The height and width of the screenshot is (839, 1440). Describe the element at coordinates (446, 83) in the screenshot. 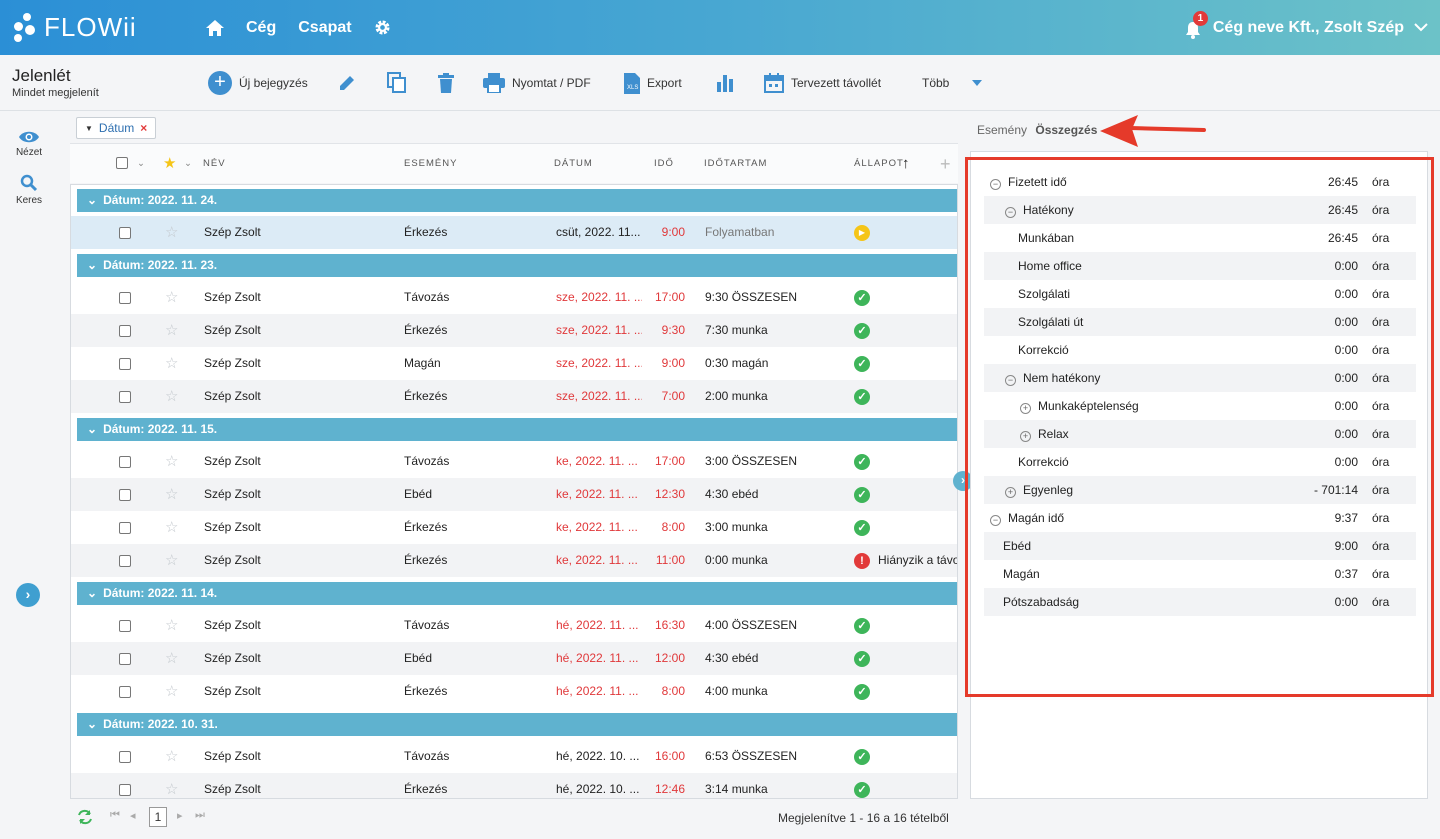

I see `delete-button` at that location.